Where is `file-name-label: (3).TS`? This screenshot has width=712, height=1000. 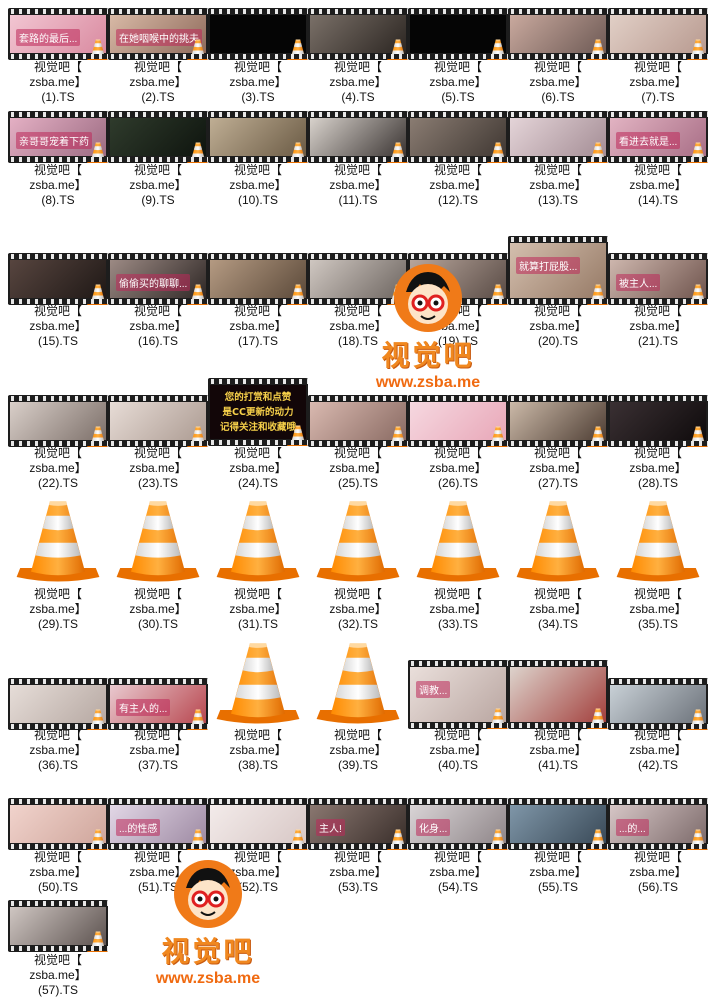 file-name-label: (3).TS is located at coordinates (258, 97).